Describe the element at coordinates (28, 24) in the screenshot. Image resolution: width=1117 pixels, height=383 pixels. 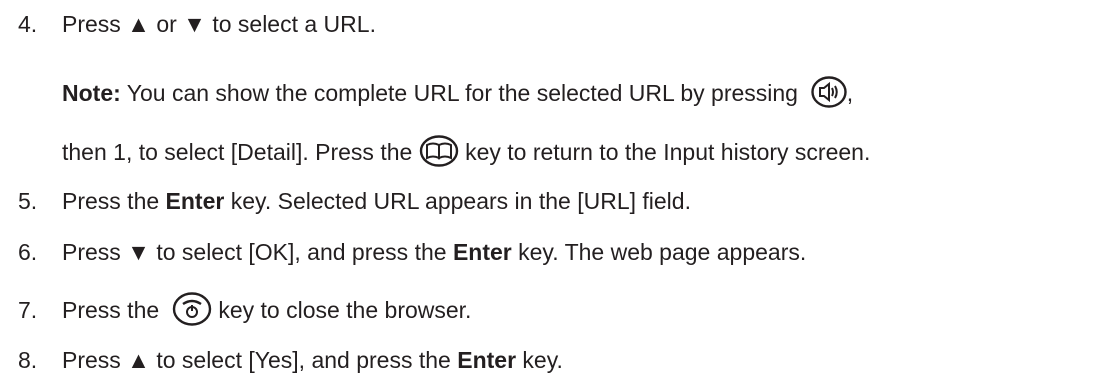
I see `step-number: 4.` at that location.